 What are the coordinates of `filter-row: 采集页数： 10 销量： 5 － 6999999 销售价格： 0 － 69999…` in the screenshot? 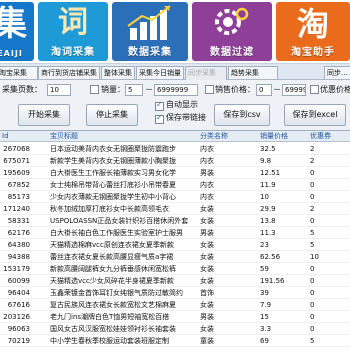 It's located at (175, 90).